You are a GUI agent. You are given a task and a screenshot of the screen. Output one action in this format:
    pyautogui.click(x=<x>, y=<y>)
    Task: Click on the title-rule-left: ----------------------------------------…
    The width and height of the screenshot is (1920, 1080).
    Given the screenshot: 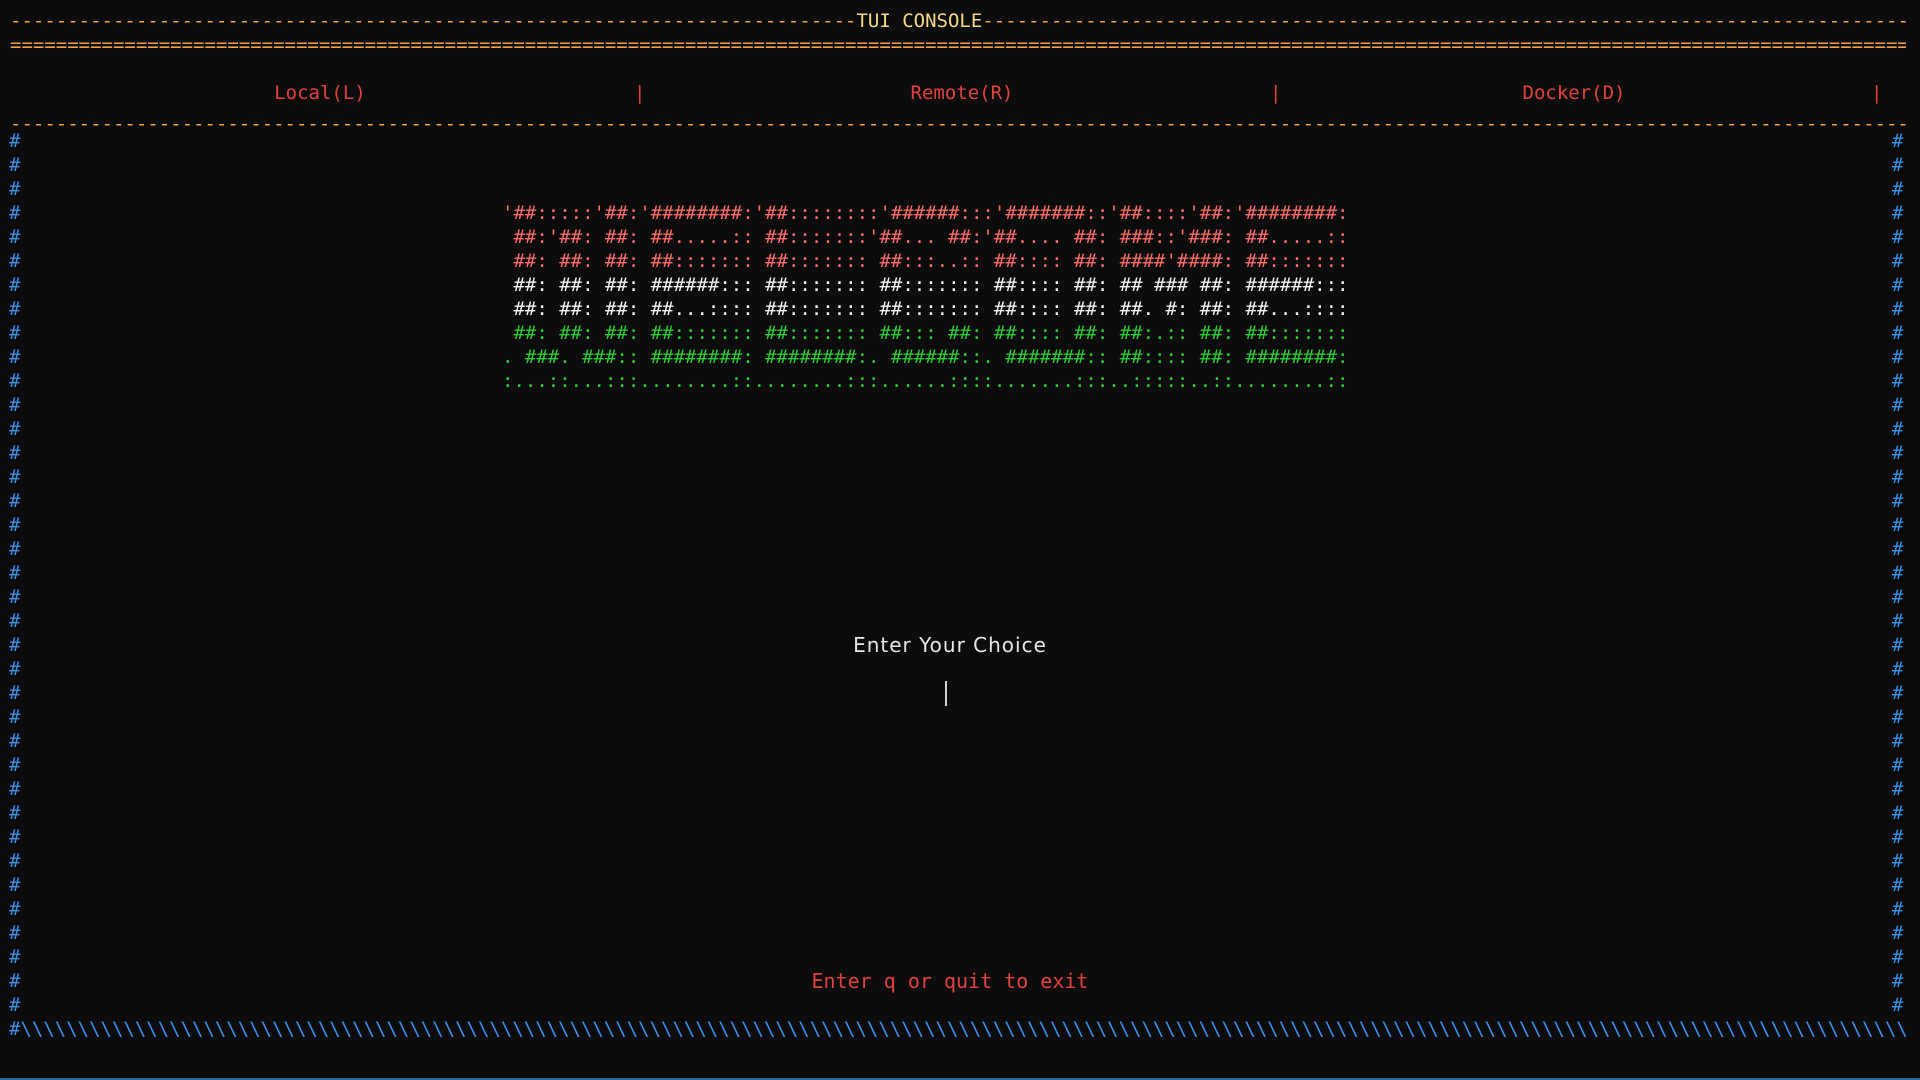 What is the action you would take?
    pyautogui.click(x=433, y=21)
    